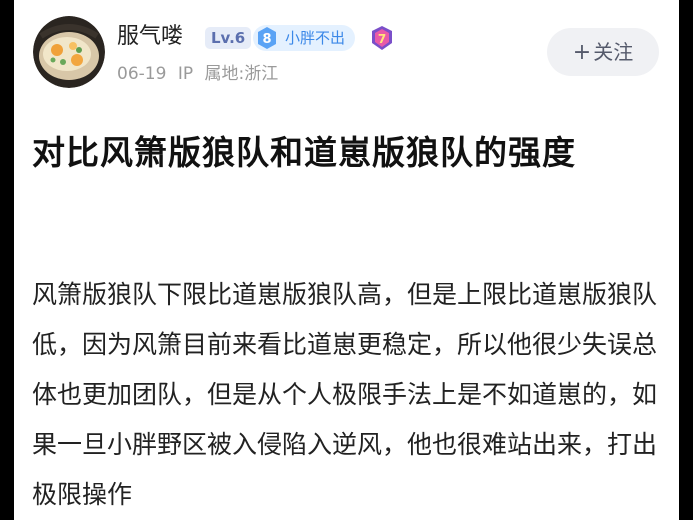 The image size is (693, 520). I want to click on rank-badge-text: 7, so click(382, 39).